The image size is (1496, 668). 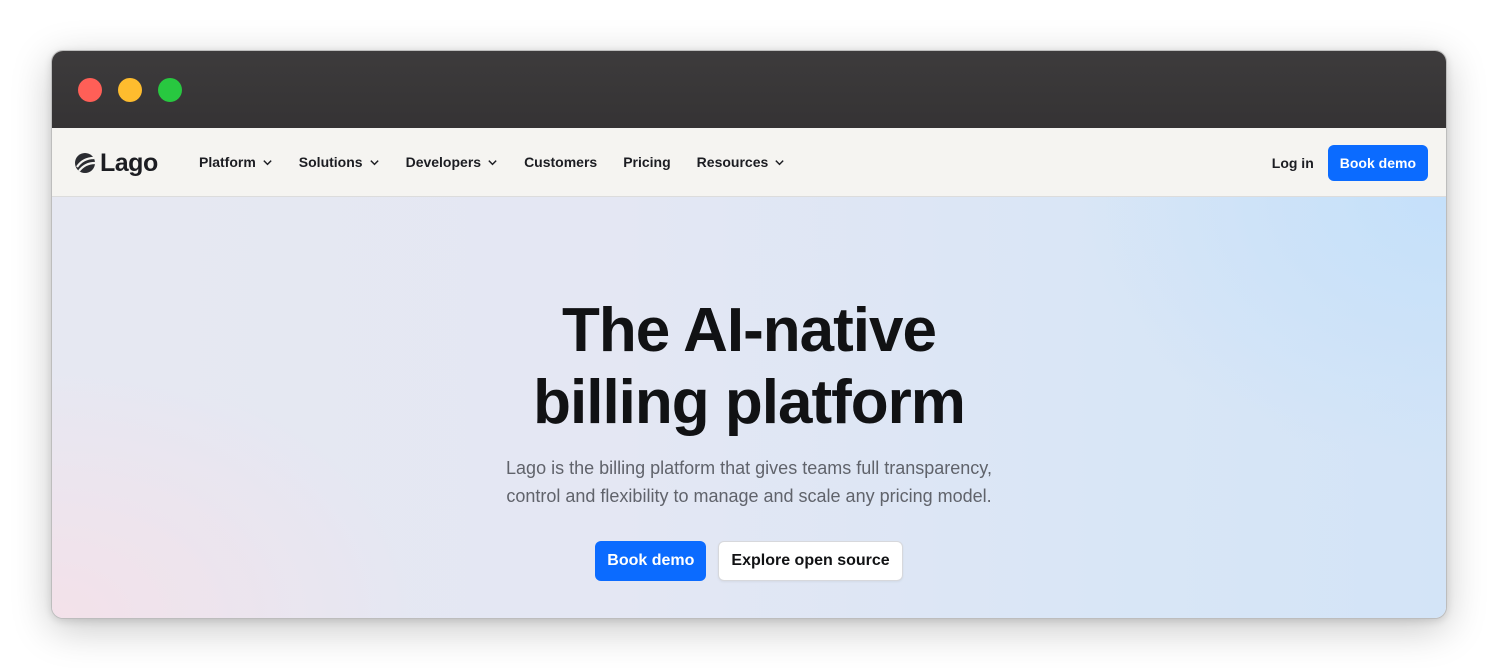 What do you see at coordinates (330, 162) in the screenshot?
I see `nav-item-label: Solutions` at bounding box center [330, 162].